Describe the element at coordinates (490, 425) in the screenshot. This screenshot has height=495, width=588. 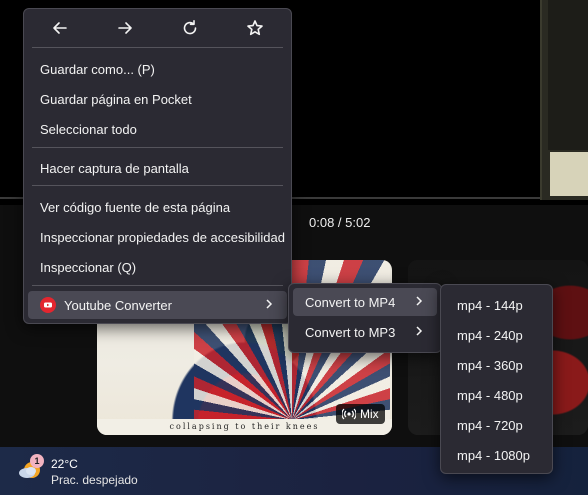
I see `menu-item-label: mp4 - 720p` at that location.